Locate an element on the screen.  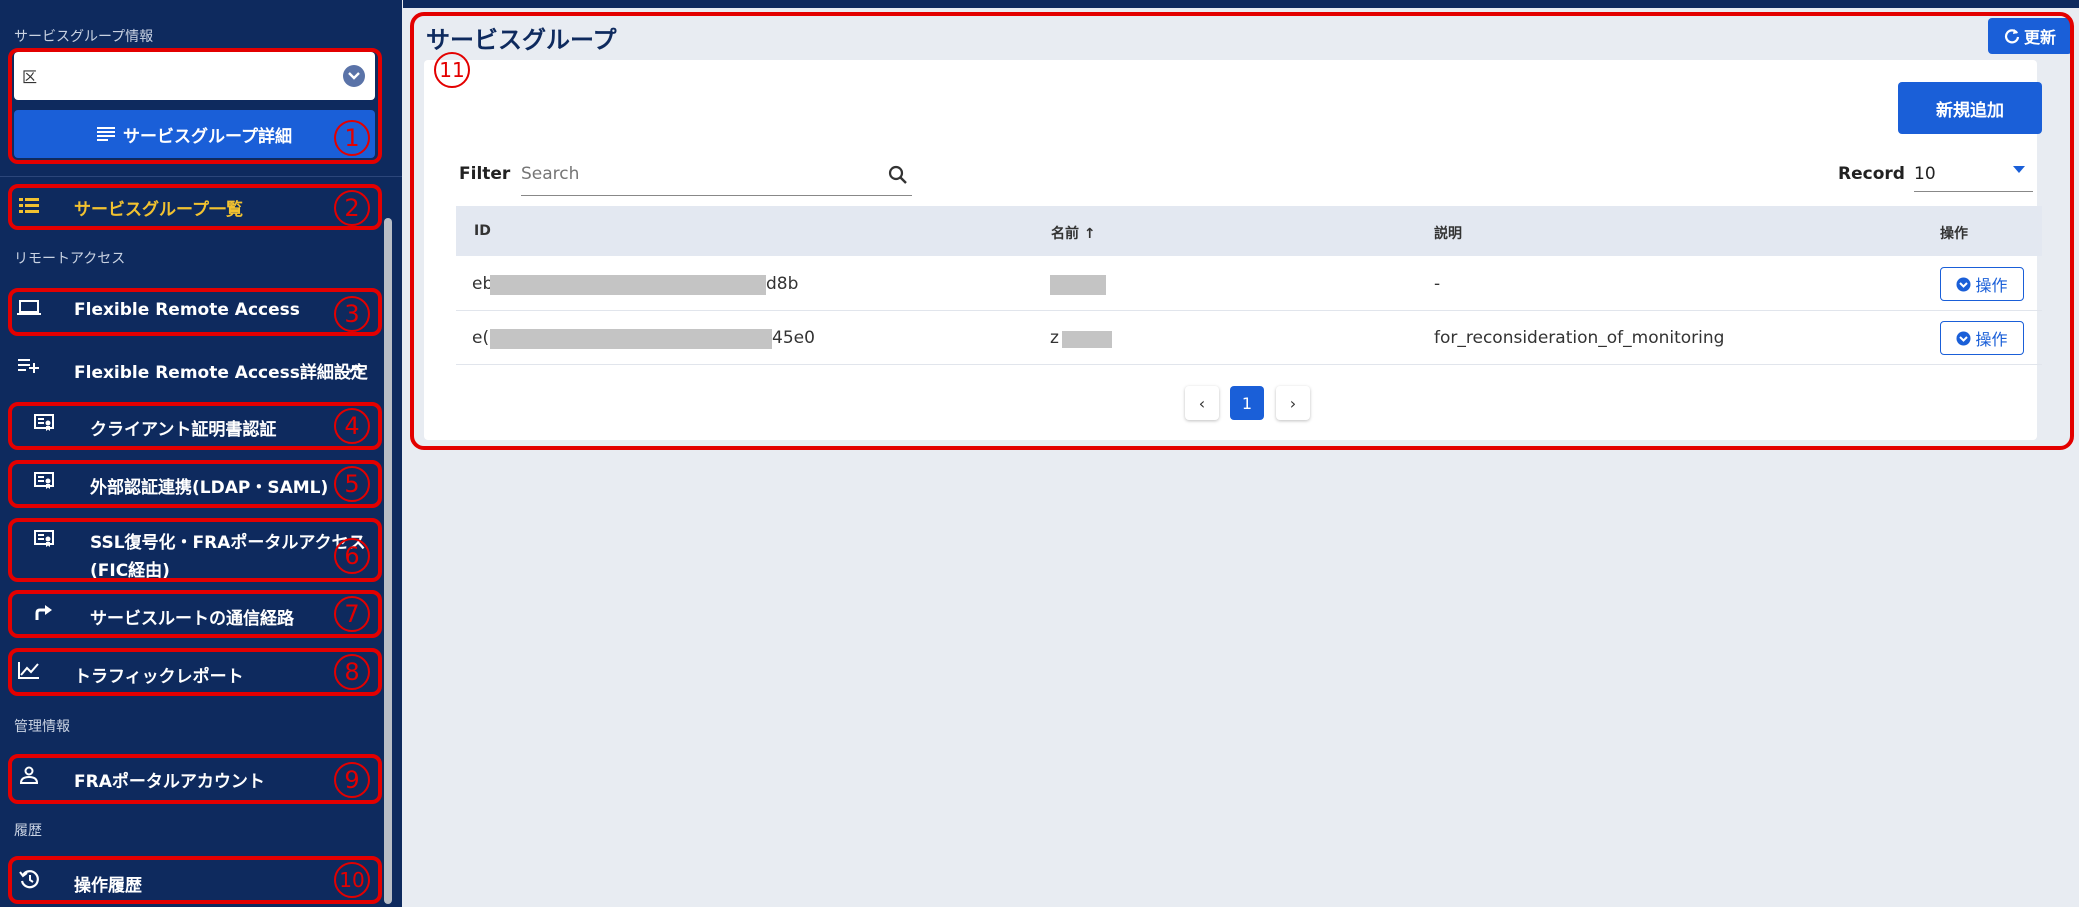
annotation-number: 8 is located at coordinates (352, 672).